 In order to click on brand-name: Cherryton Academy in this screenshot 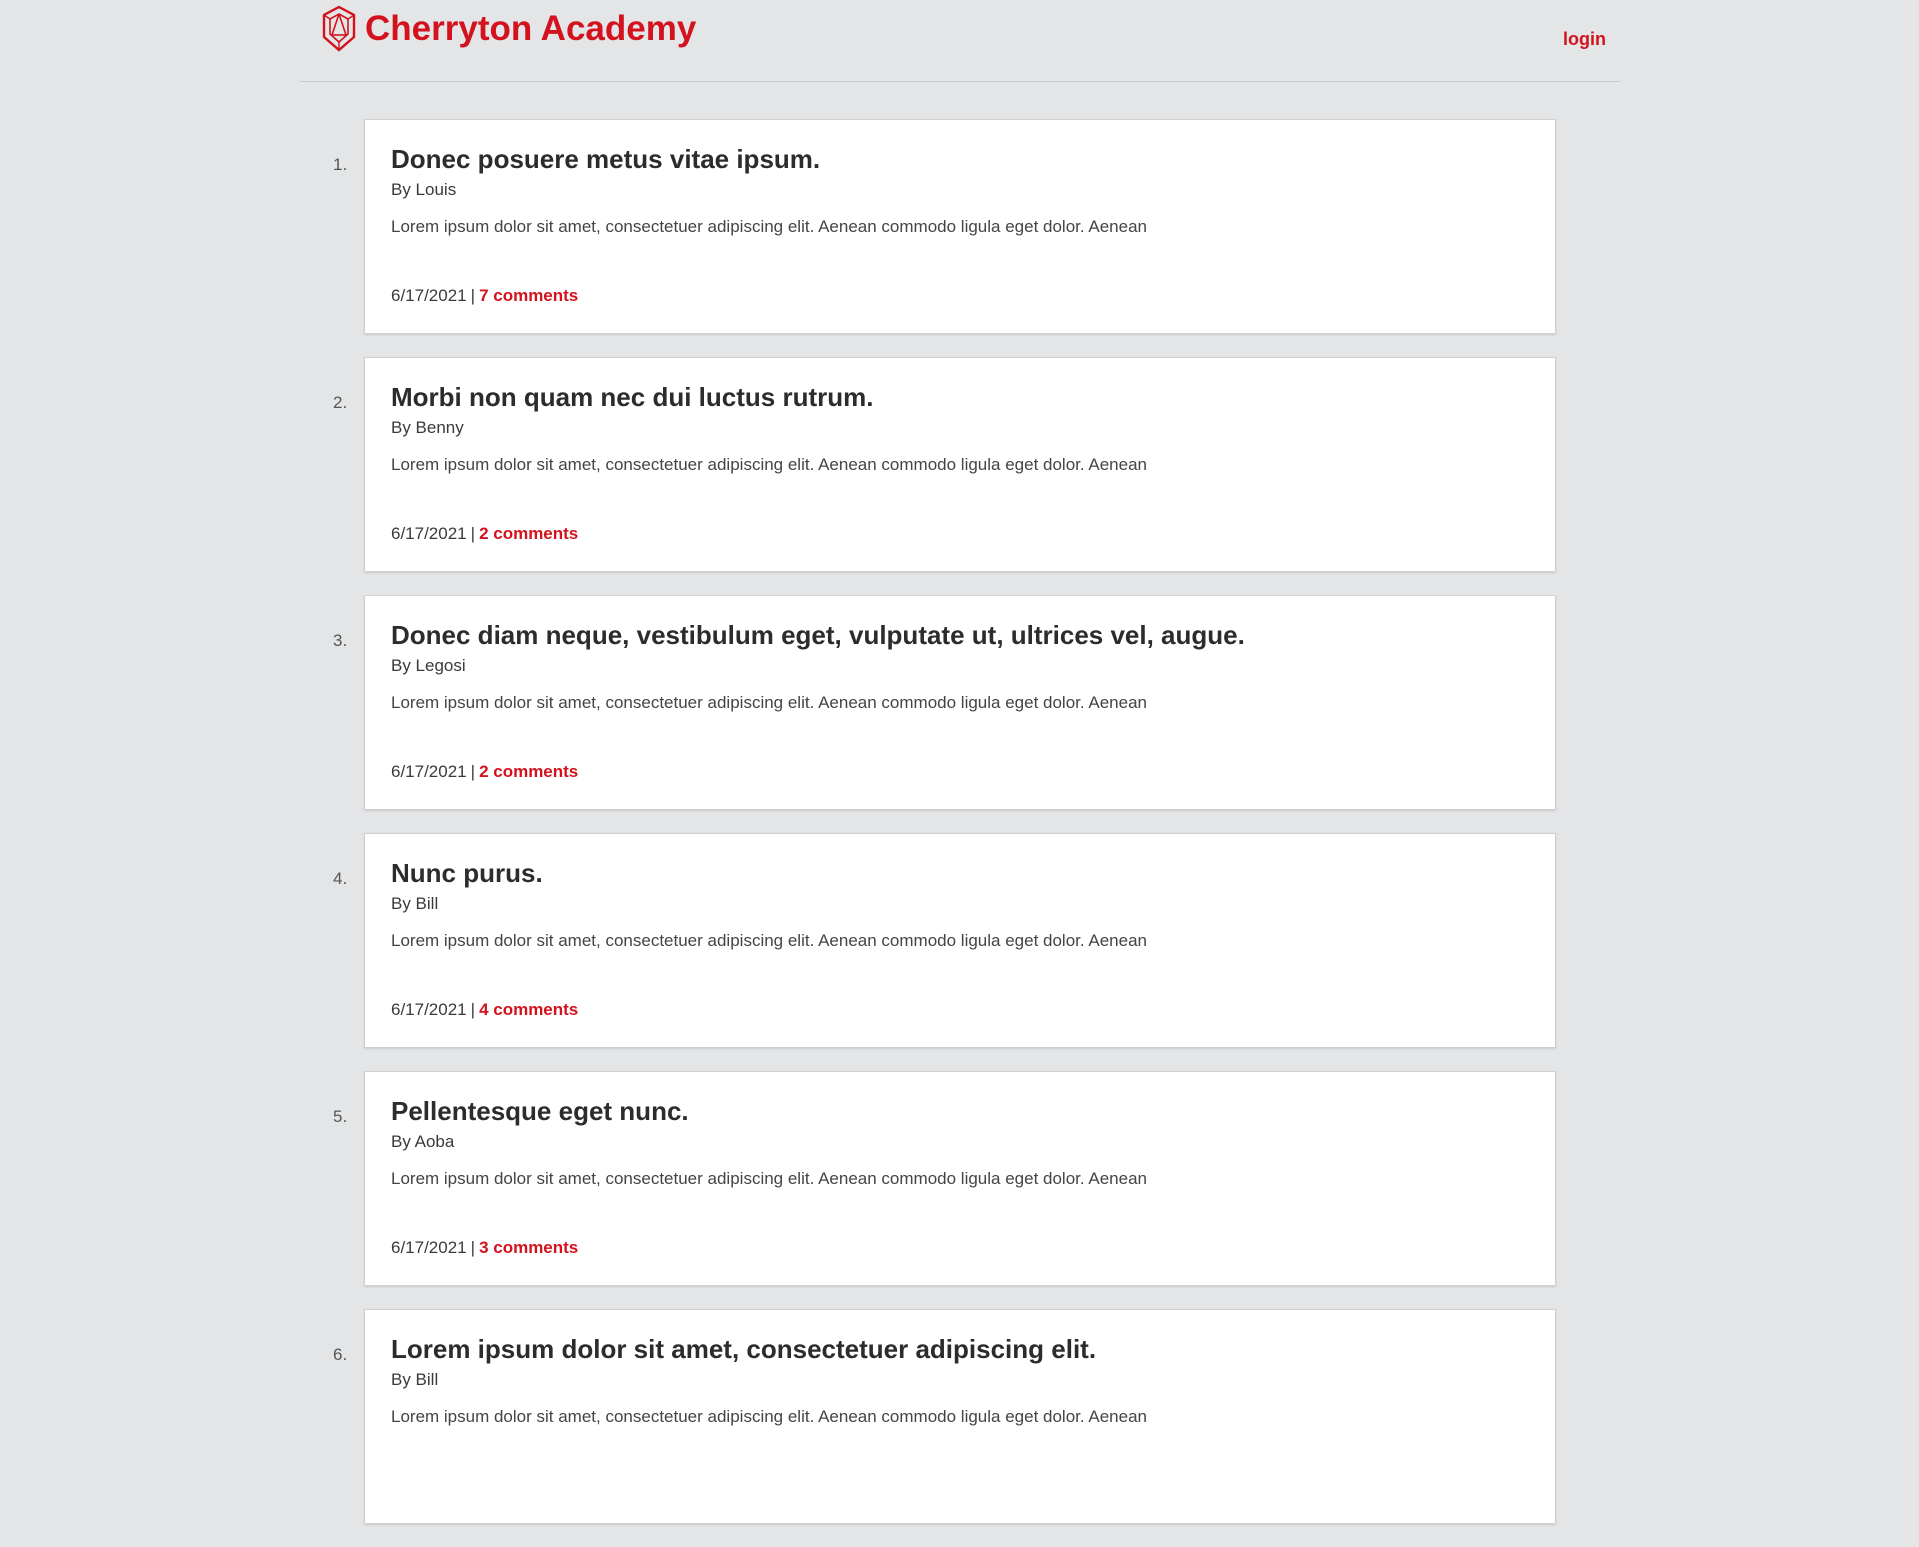, I will do `click(531, 28)`.